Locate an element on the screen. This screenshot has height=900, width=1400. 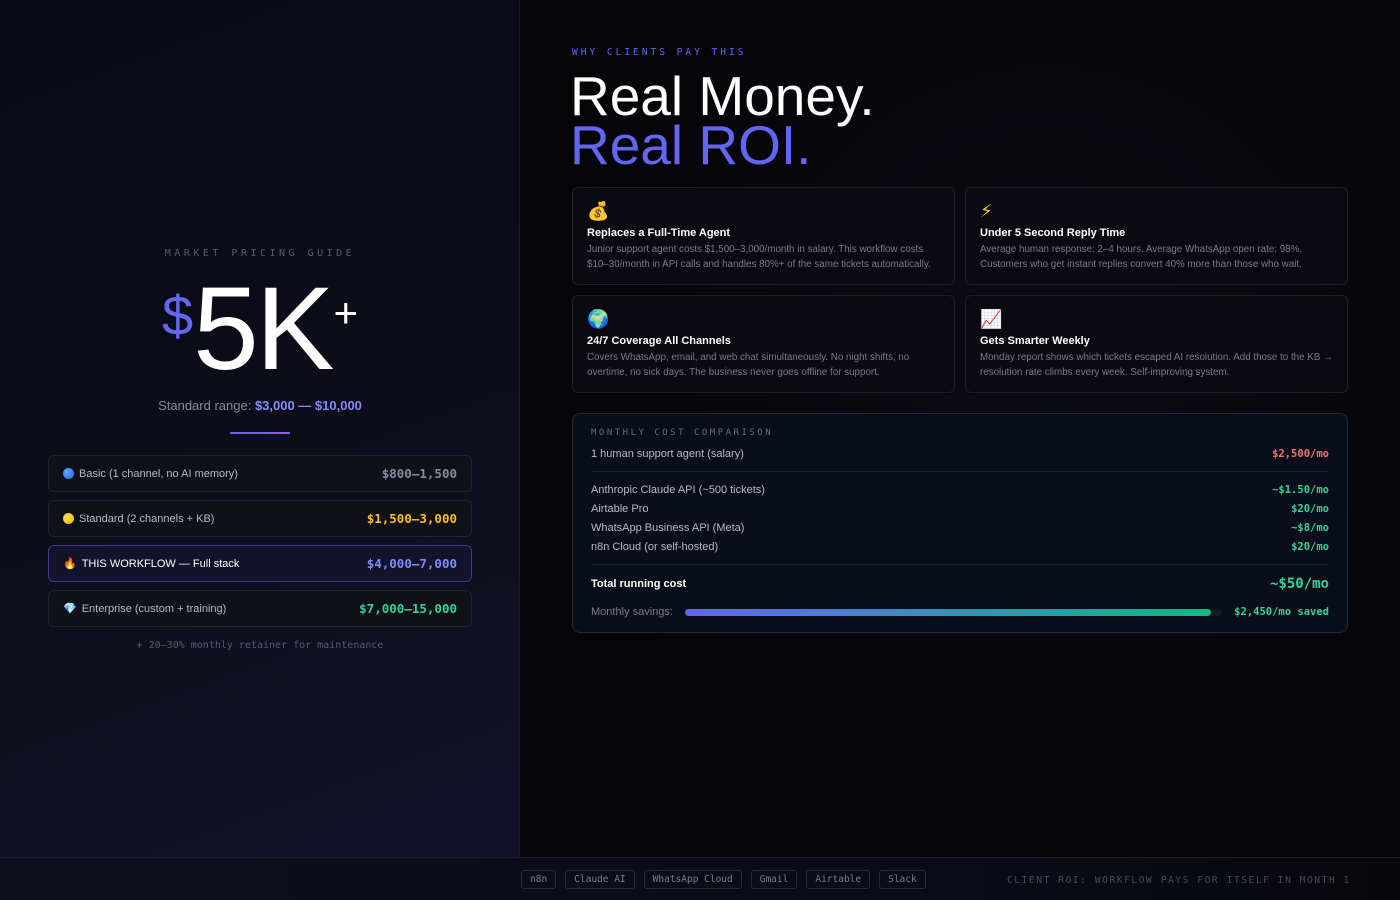
cost-label: WhatsApp Business API (Meta) is located at coordinates (668, 527).